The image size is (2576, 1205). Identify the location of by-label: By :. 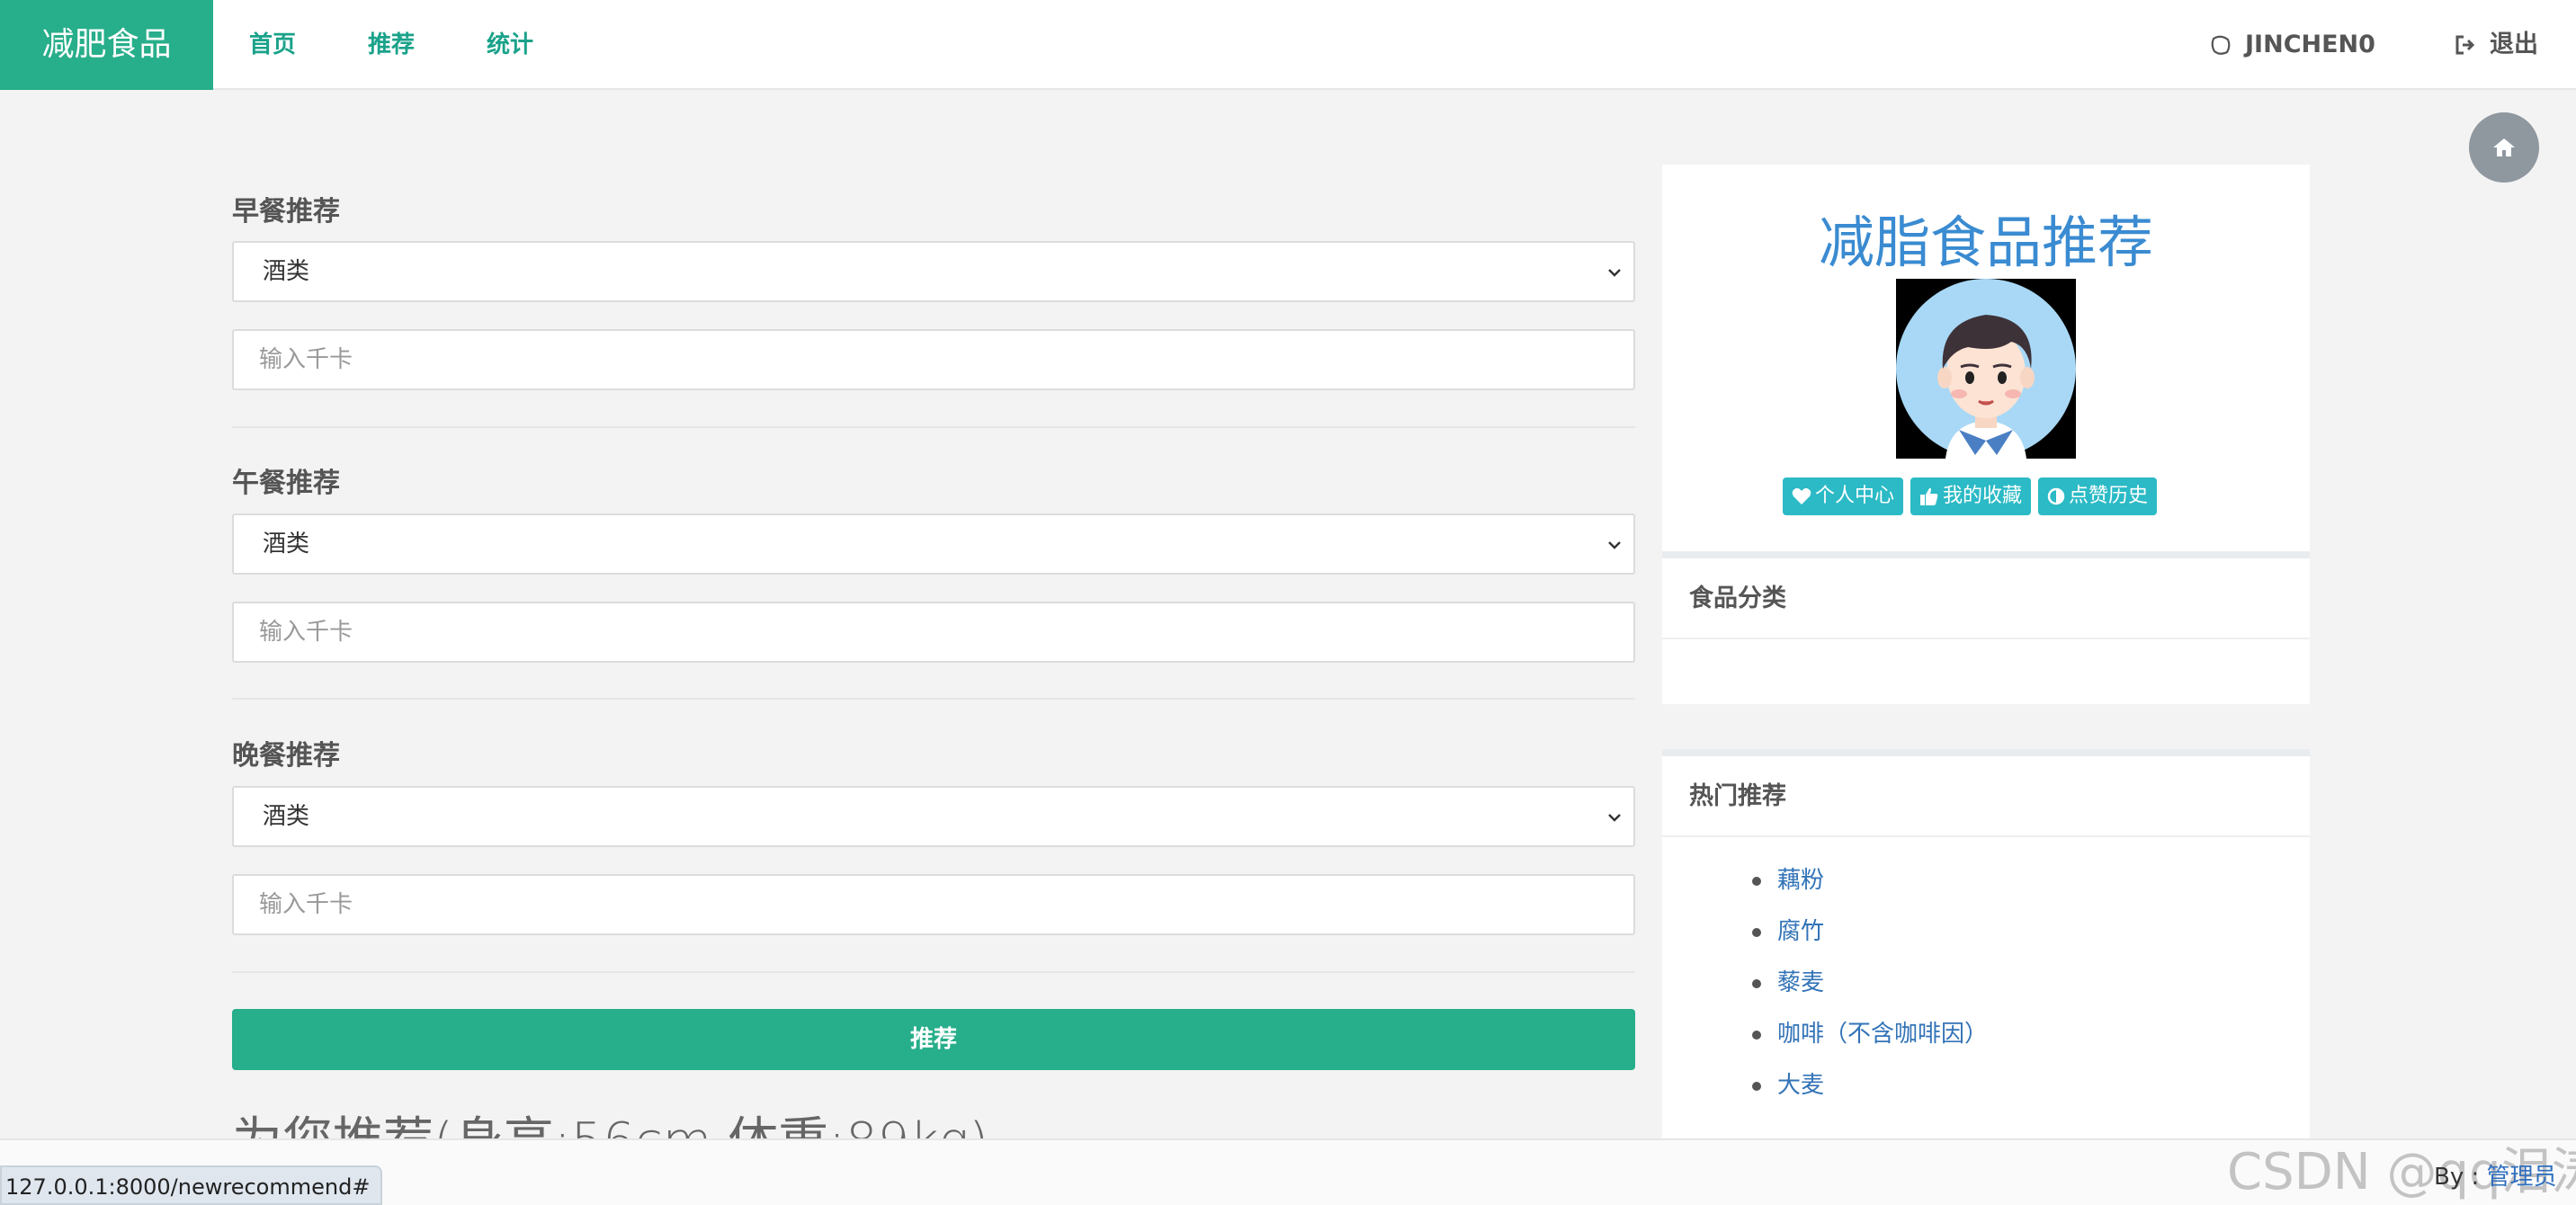
(2457, 1177).